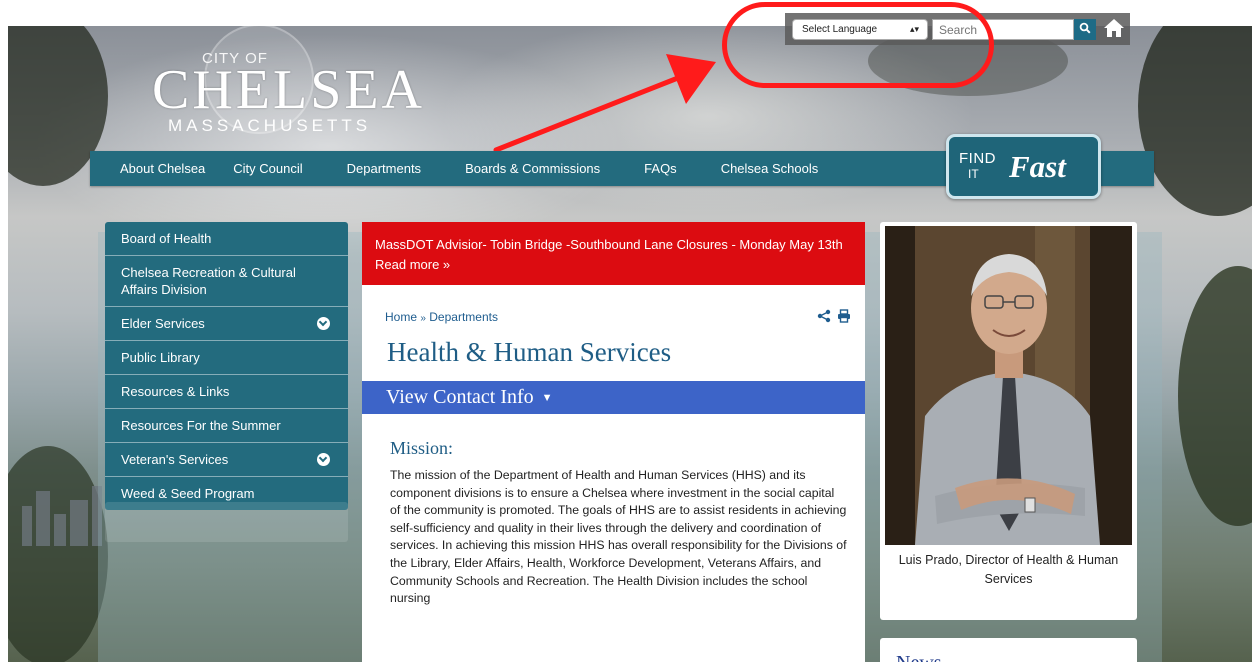  I want to click on sidebar-item-label: Weed & Seed Program, so click(188, 493).